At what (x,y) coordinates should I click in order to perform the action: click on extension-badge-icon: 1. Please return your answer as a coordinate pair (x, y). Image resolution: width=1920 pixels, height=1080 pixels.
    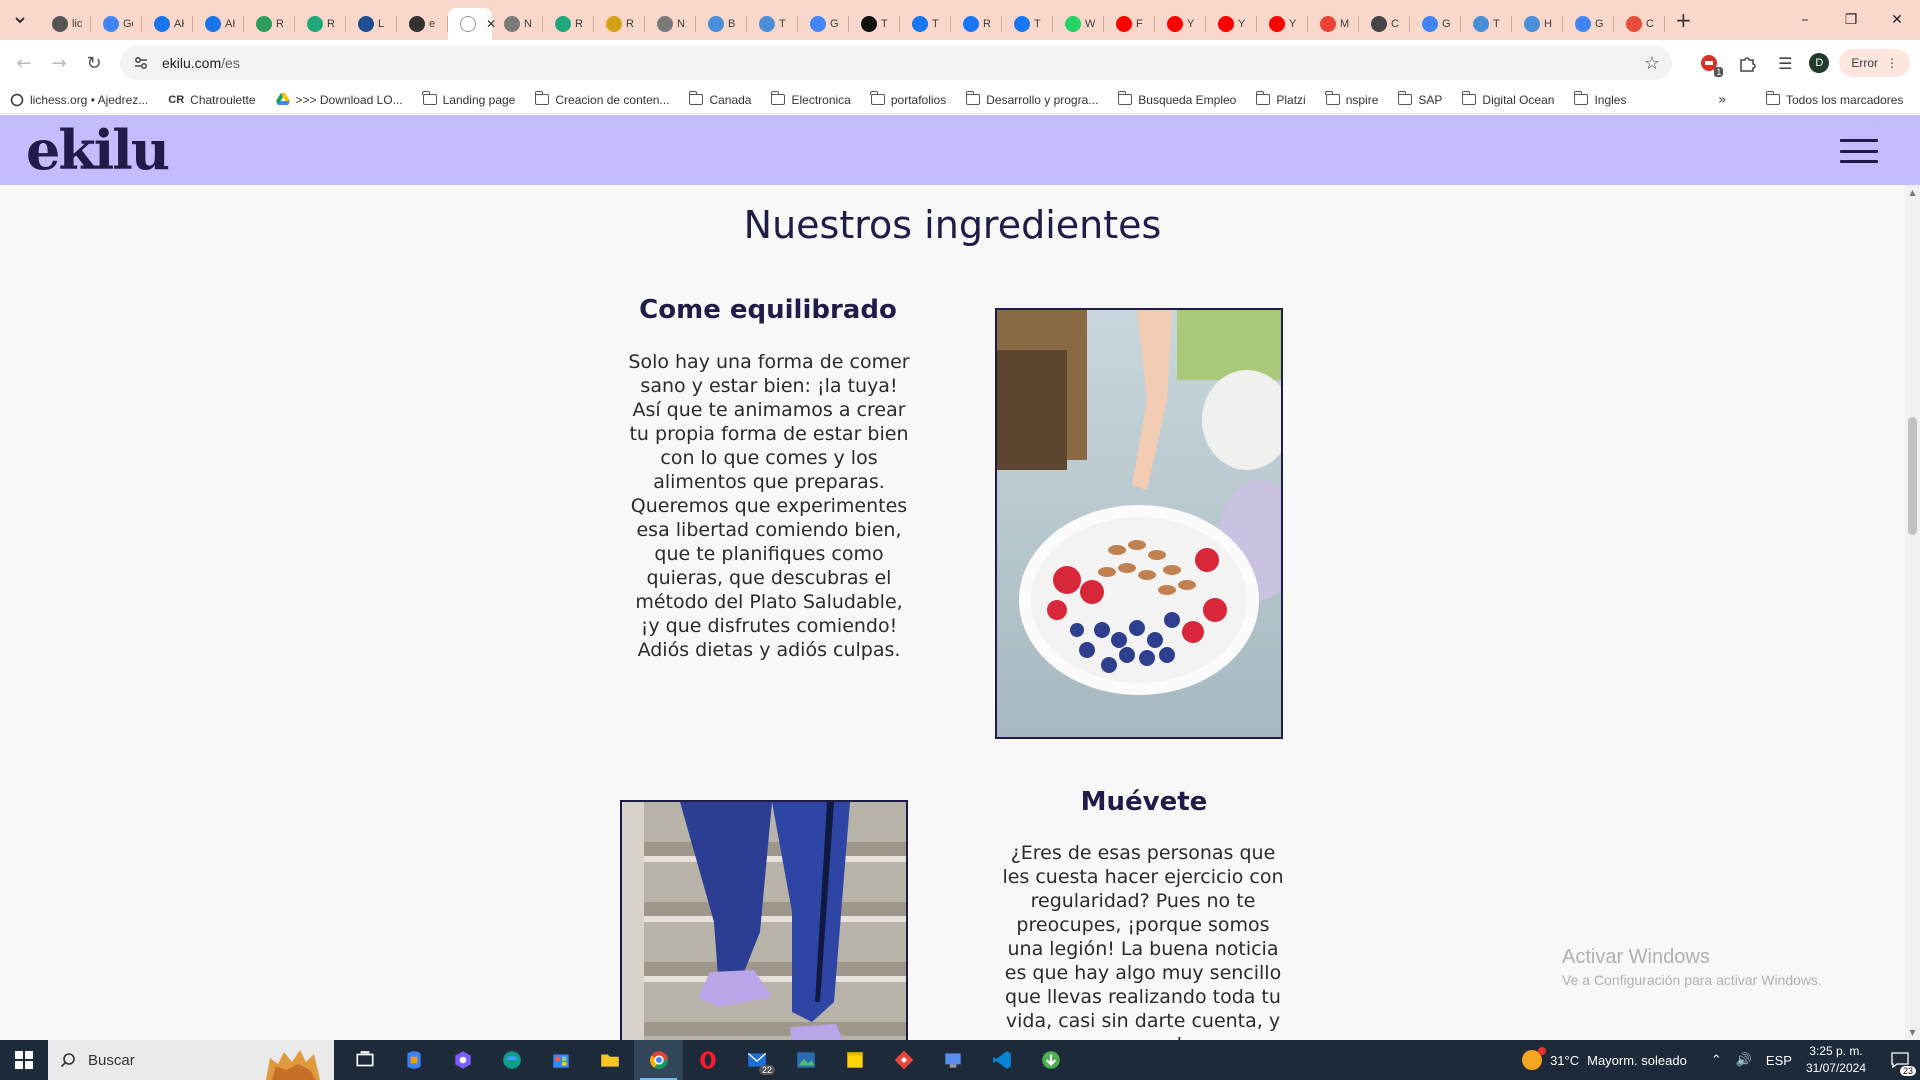
    Looking at the image, I should click on (1709, 63).